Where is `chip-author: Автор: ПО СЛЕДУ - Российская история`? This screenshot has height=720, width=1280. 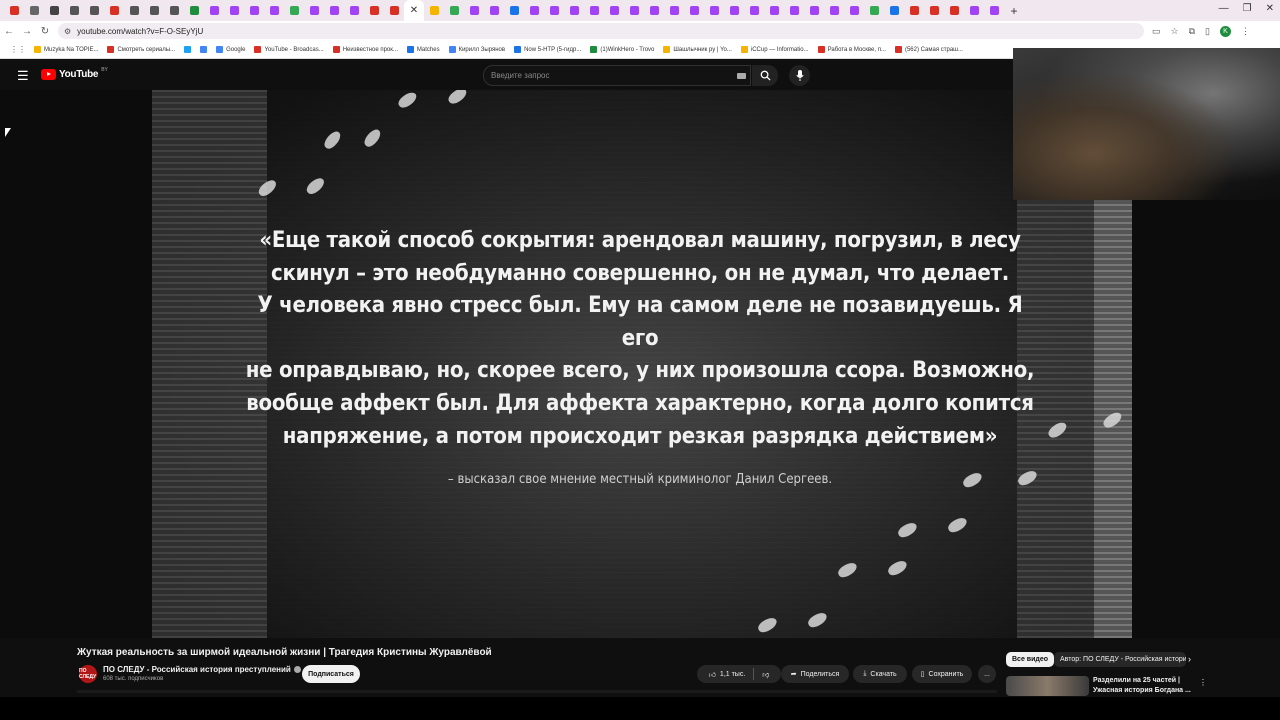 chip-author: Автор: ПО СЛЕДУ - Российская история is located at coordinates (1120, 659).